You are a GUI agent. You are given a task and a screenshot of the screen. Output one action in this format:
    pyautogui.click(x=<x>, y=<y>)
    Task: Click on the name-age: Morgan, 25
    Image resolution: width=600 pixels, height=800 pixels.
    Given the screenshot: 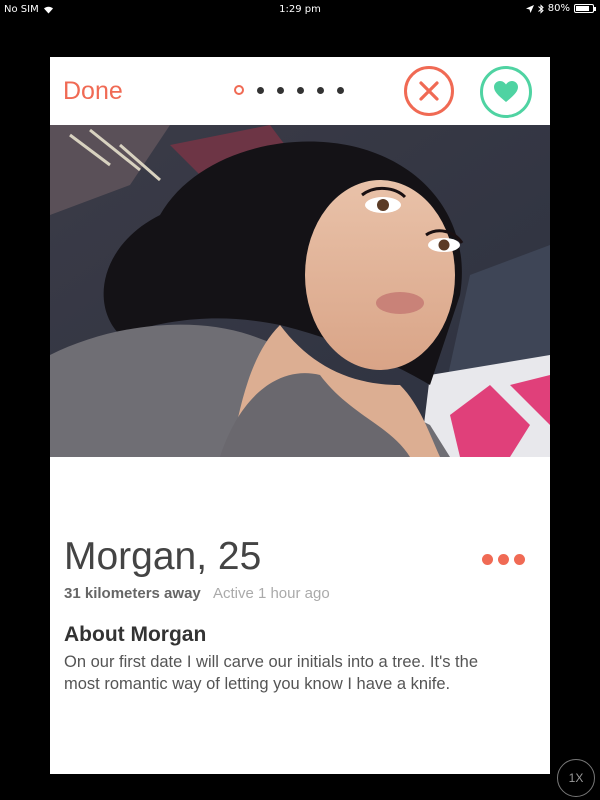 What is the action you would take?
    pyautogui.click(x=163, y=556)
    